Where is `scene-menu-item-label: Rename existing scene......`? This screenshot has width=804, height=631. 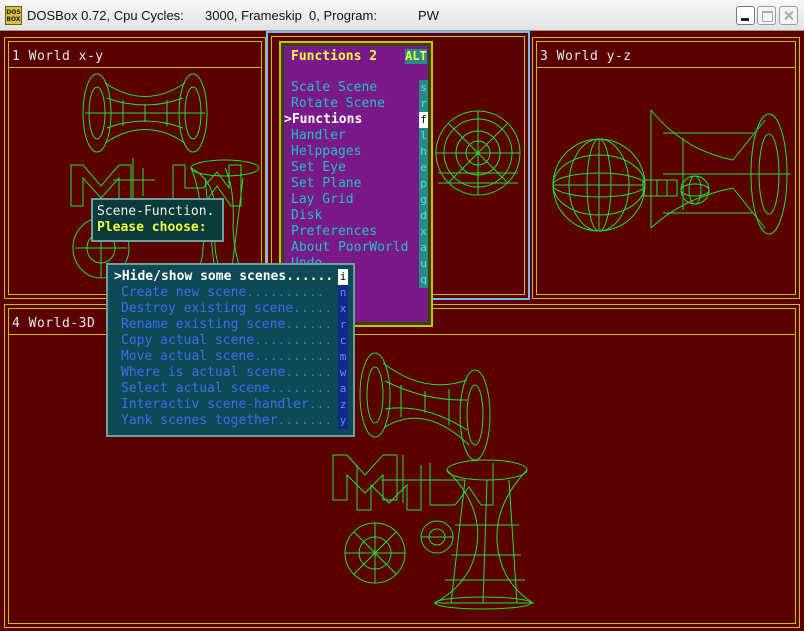 scene-menu-item-label: Rename existing scene...... is located at coordinates (227, 324).